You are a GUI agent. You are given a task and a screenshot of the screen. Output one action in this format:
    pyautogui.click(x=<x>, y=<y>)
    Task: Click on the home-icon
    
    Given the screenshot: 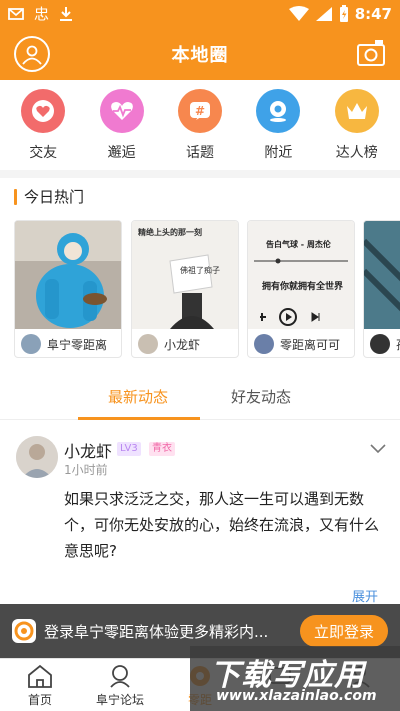 What is the action you would take?
    pyautogui.click(x=40, y=676)
    